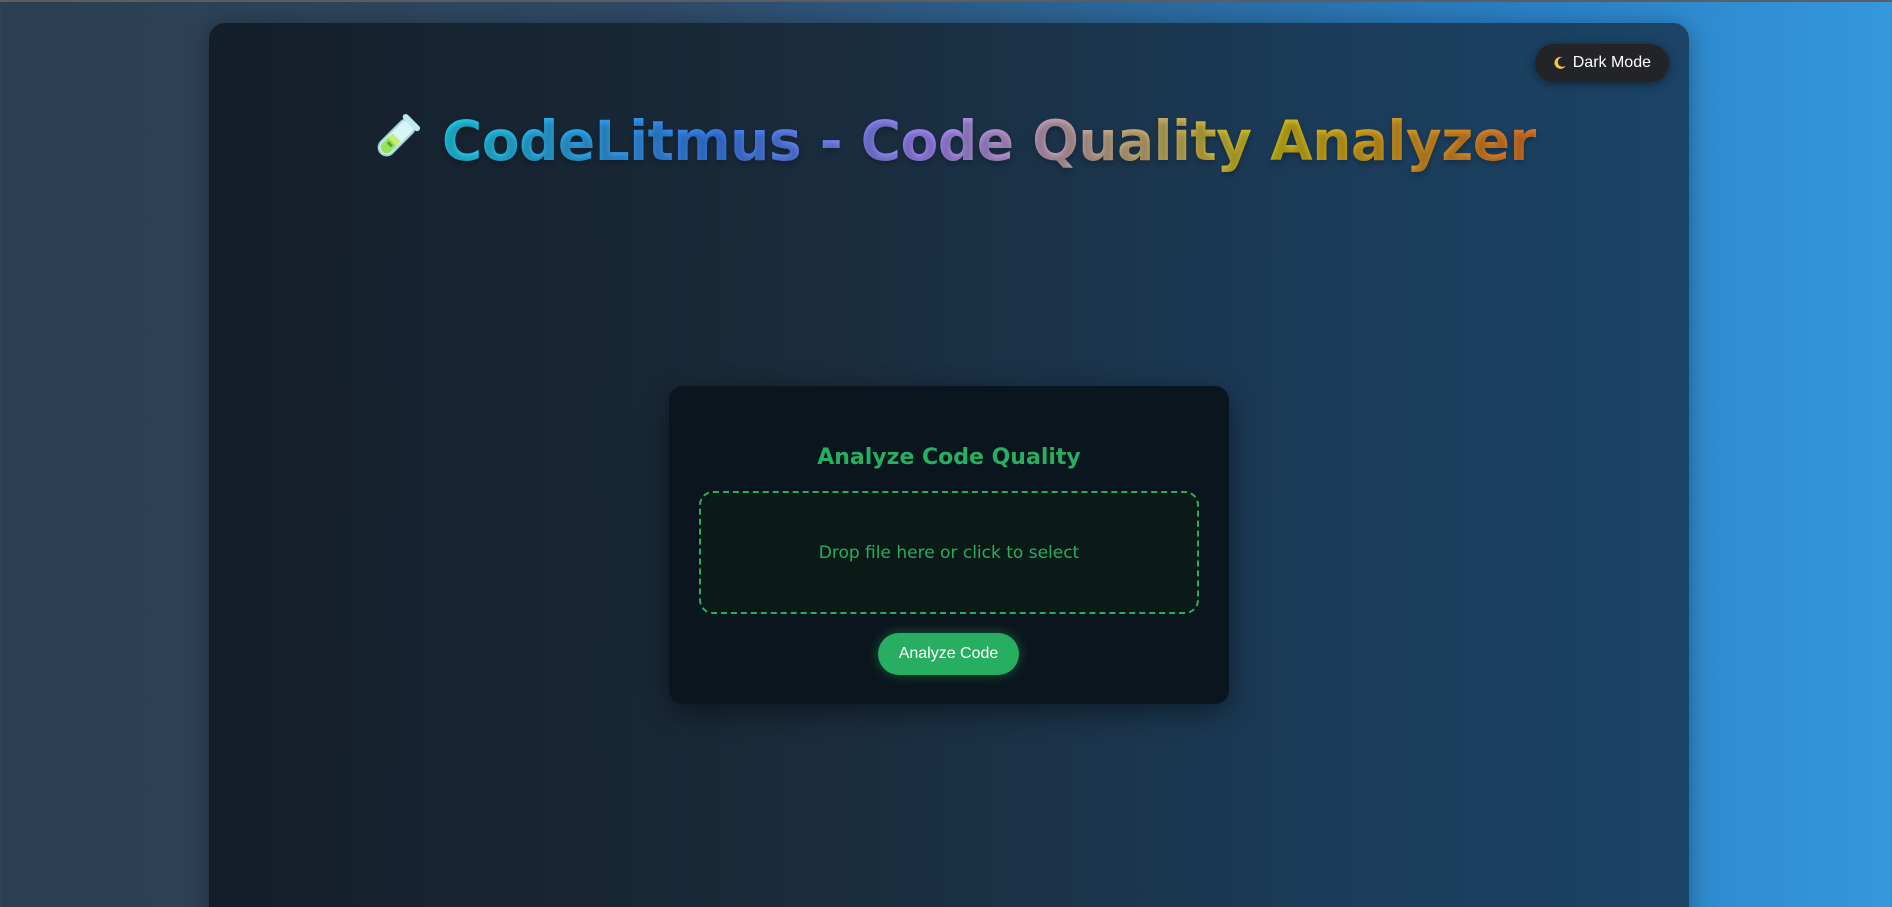  I want to click on page-title: CodeLitmus - Code Quality Analyzer, so click(989, 141).